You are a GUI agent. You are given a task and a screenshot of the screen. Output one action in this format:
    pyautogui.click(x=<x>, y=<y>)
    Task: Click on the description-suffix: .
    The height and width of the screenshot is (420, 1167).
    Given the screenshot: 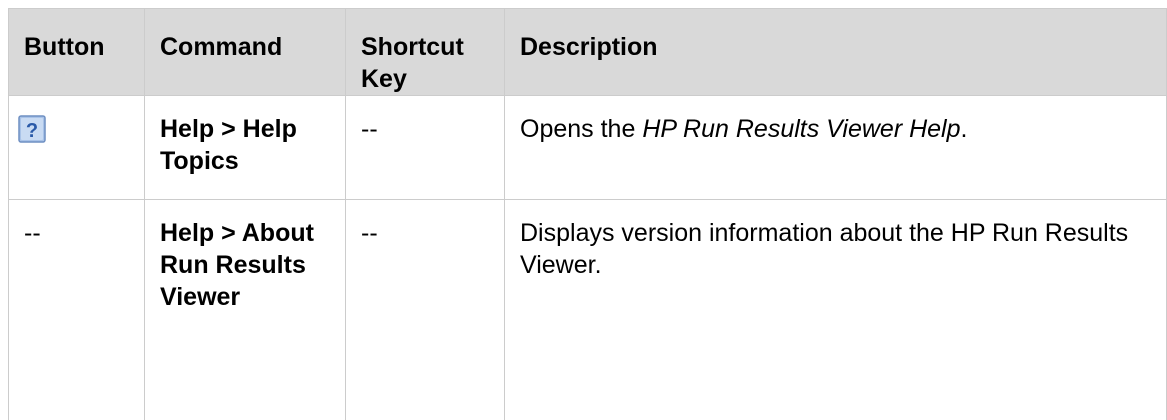 What is the action you would take?
    pyautogui.click(x=964, y=129)
    